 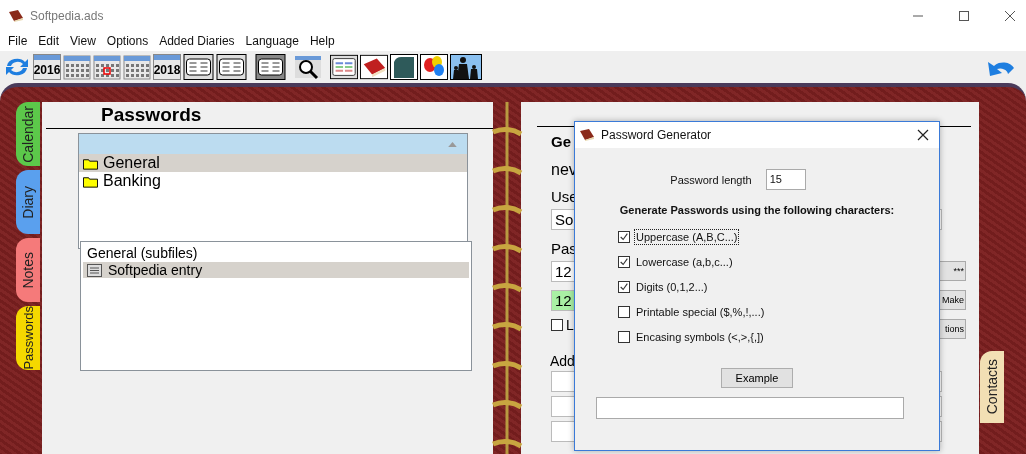 I want to click on folder-item: Banking, so click(x=273, y=181).